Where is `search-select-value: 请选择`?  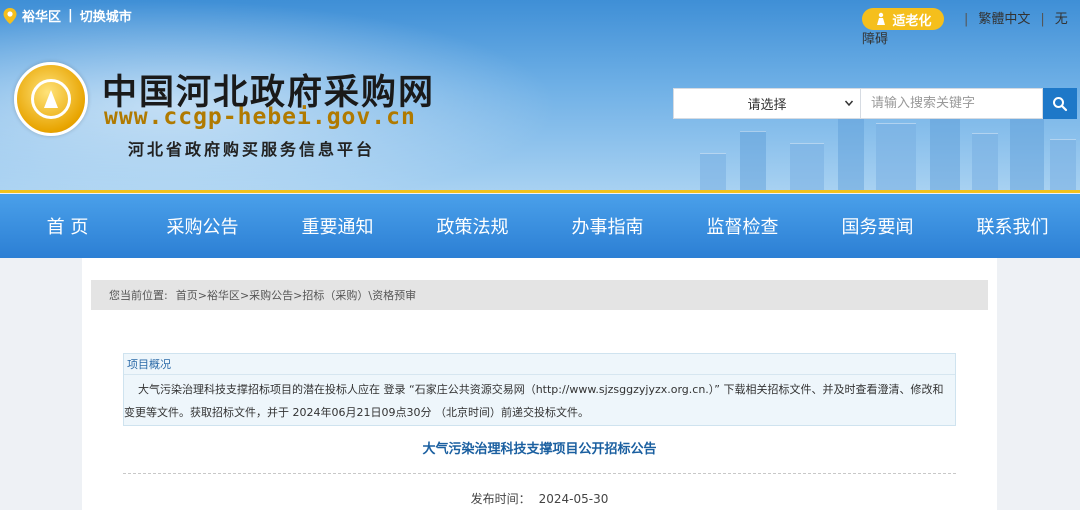
search-select-value: 请选择 is located at coordinates (767, 105).